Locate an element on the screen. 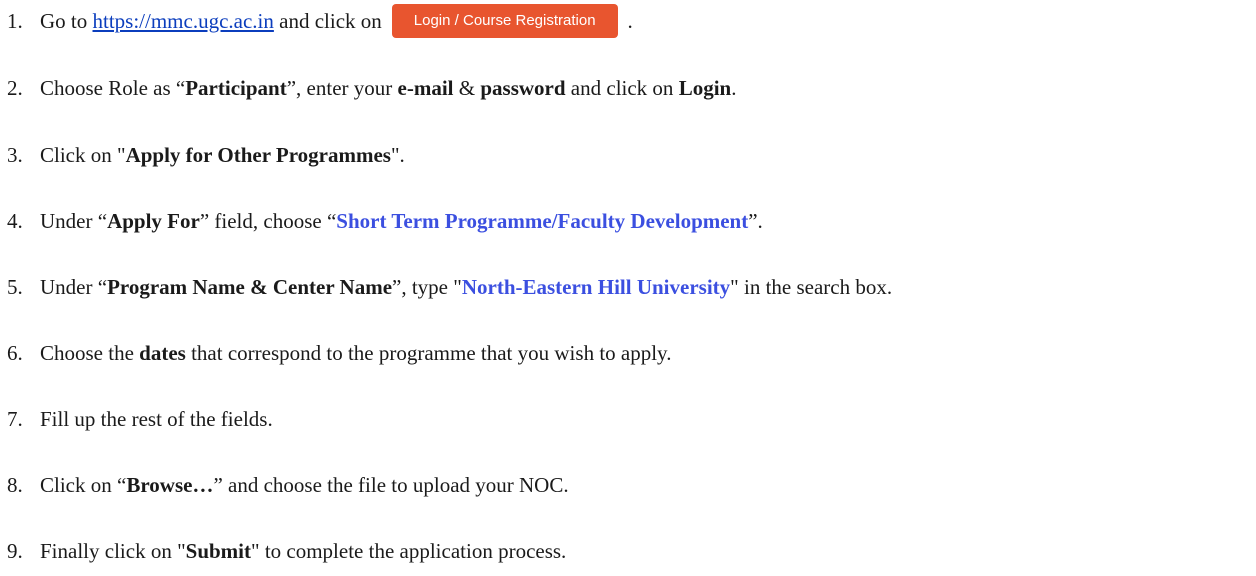 This screenshot has height=576, width=1256. step-number: 5. is located at coordinates (15, 287).